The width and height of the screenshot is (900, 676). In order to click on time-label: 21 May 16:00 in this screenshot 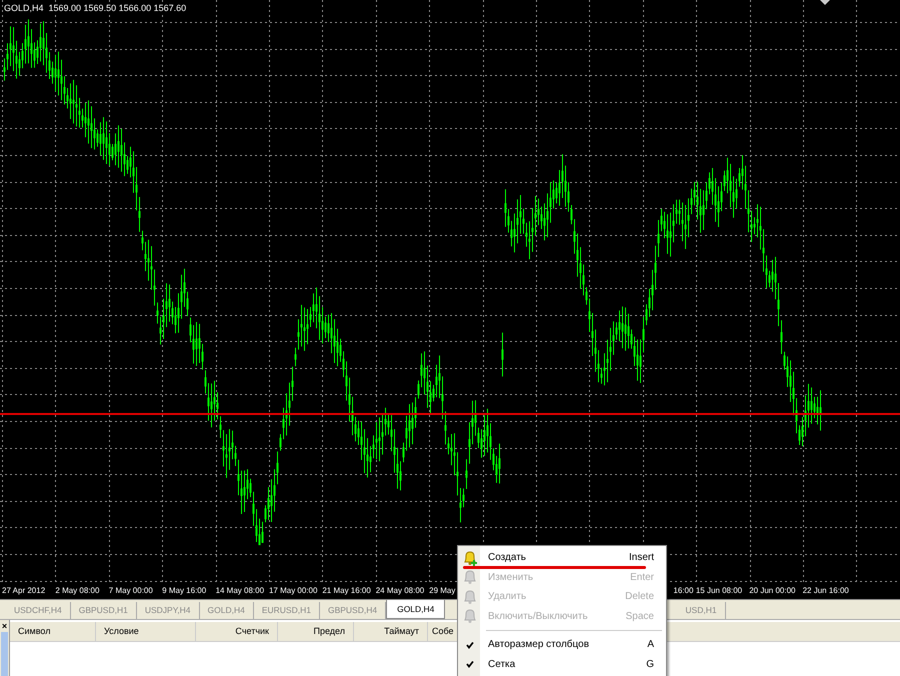, I will do `click(347, 591)`.